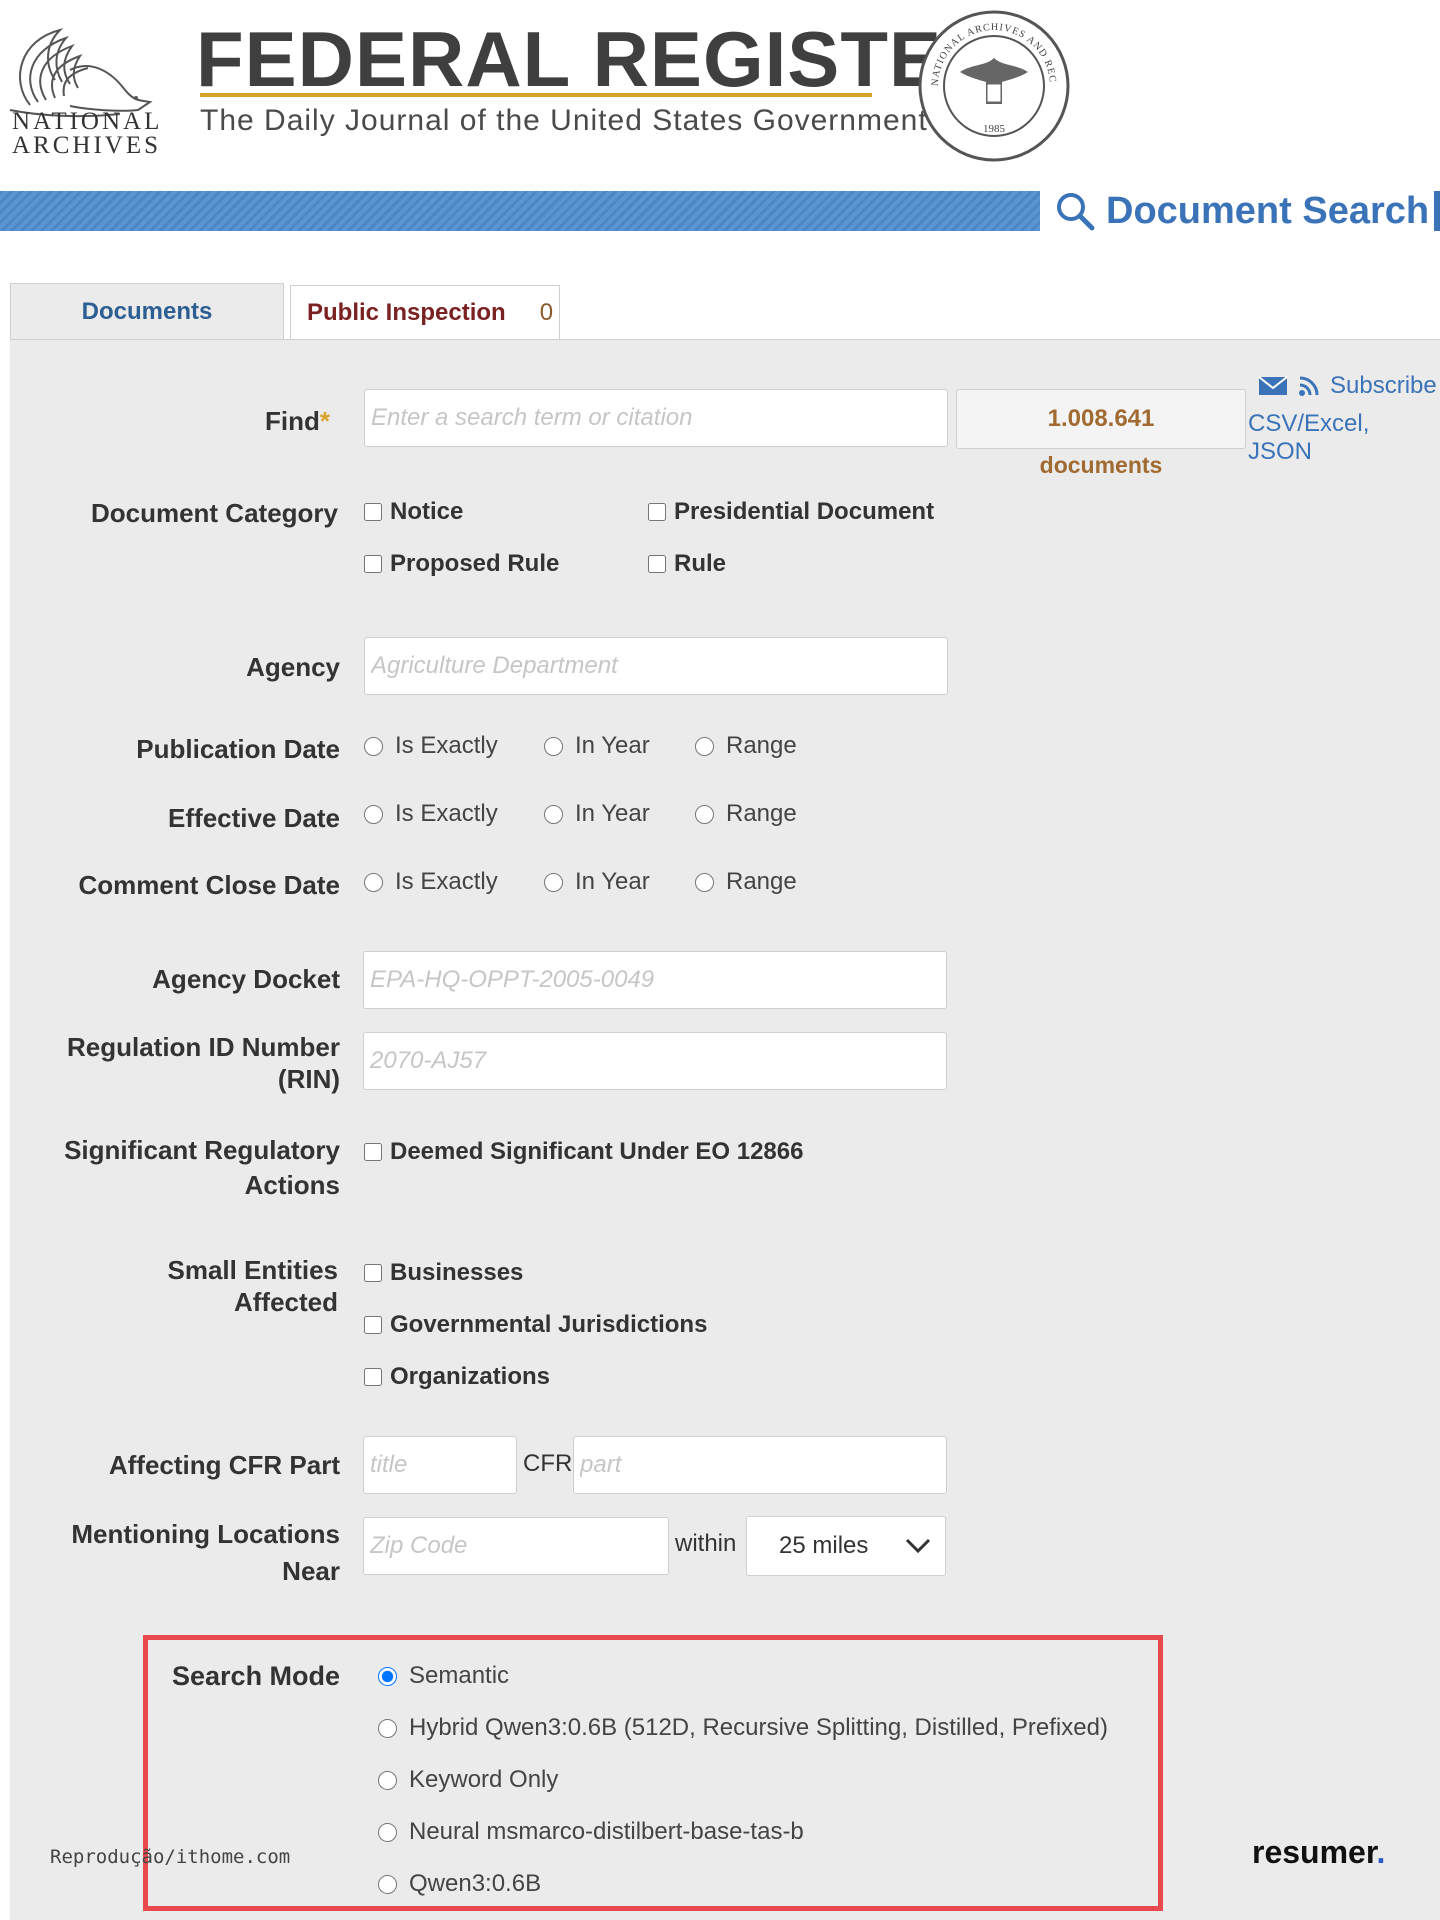 The height and width of the screenshot is (1920, 1440). What do you see at coordinates (468, 1780) in the screenshot?
I see `search-mode-keyword-only: Keyword Only` at bounding box center [468, 1780].